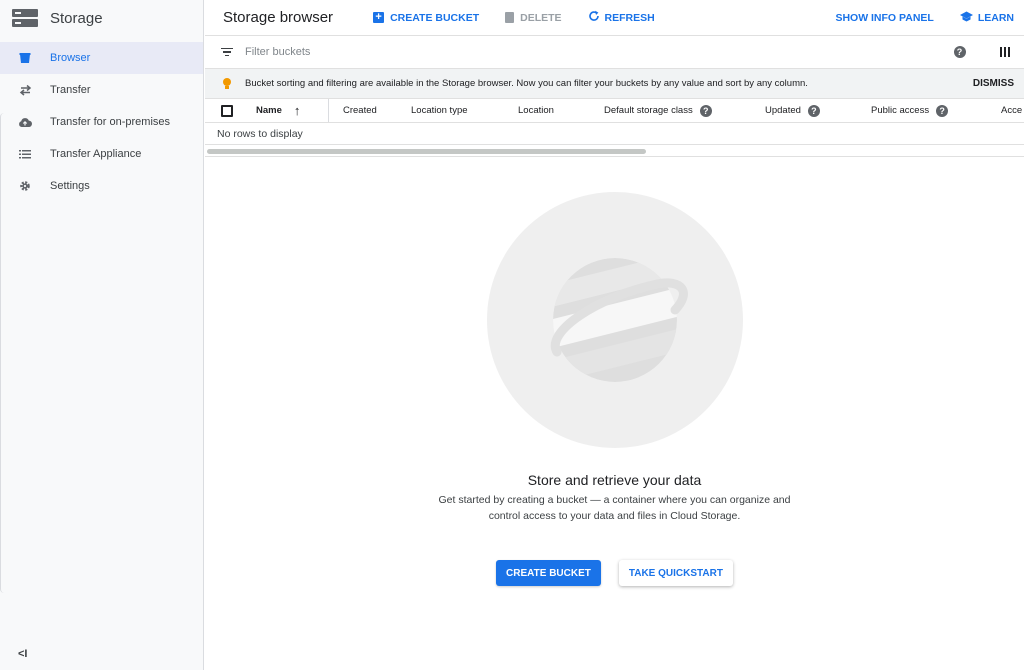 This screenshot has width=1024, height=670. What do you see at coordinates (614, 573) in the screenshot?
I see `empty-state-actions: CREATE BUCKET TAKE QUICKSTART` at bounding box center [614, 573].